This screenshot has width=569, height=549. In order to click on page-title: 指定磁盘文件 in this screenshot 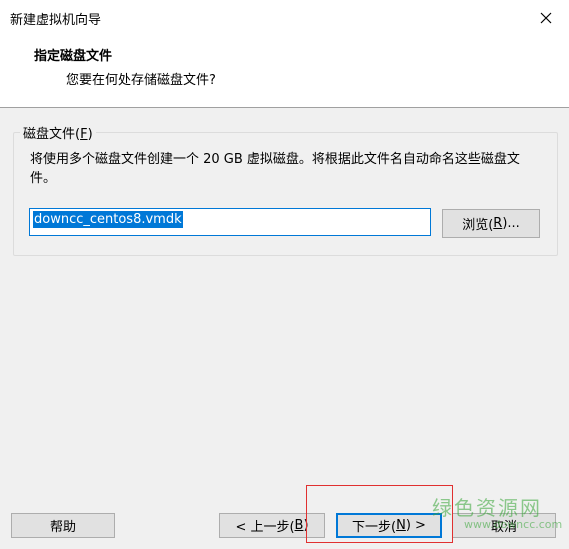, I will do `click(73, 56)`.